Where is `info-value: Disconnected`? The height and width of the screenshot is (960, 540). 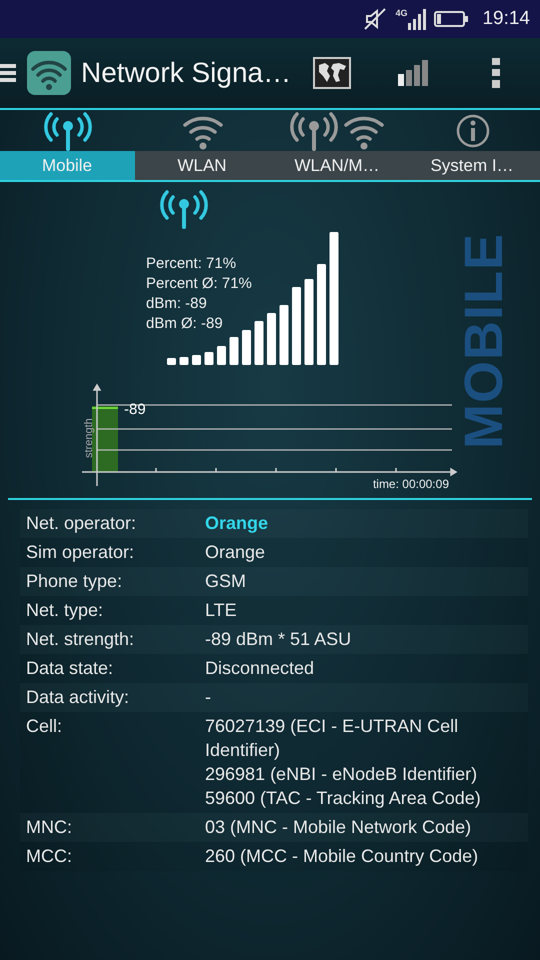 info-value: Disconnected is located at coordinates (260, 668).